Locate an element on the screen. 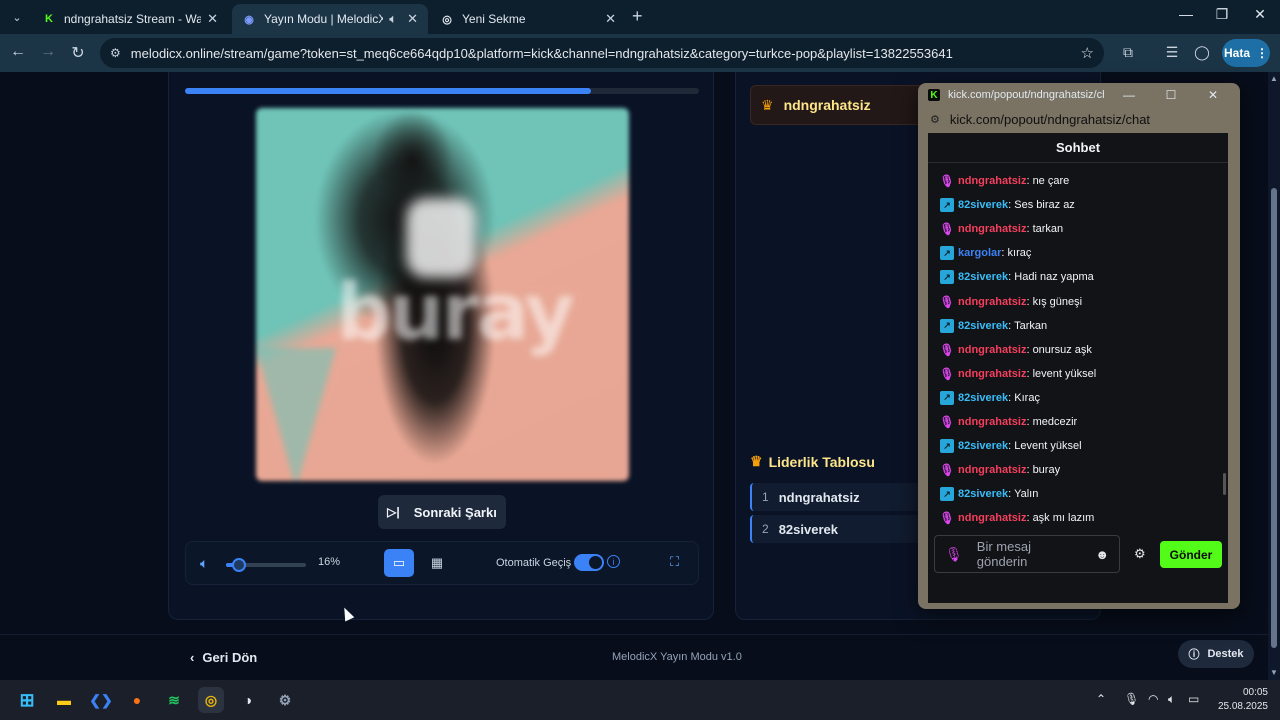 Image resolution: width=1280 pixels, height=720 pixels. maximize-button: ❐ is located at coordinates (1222, 14).